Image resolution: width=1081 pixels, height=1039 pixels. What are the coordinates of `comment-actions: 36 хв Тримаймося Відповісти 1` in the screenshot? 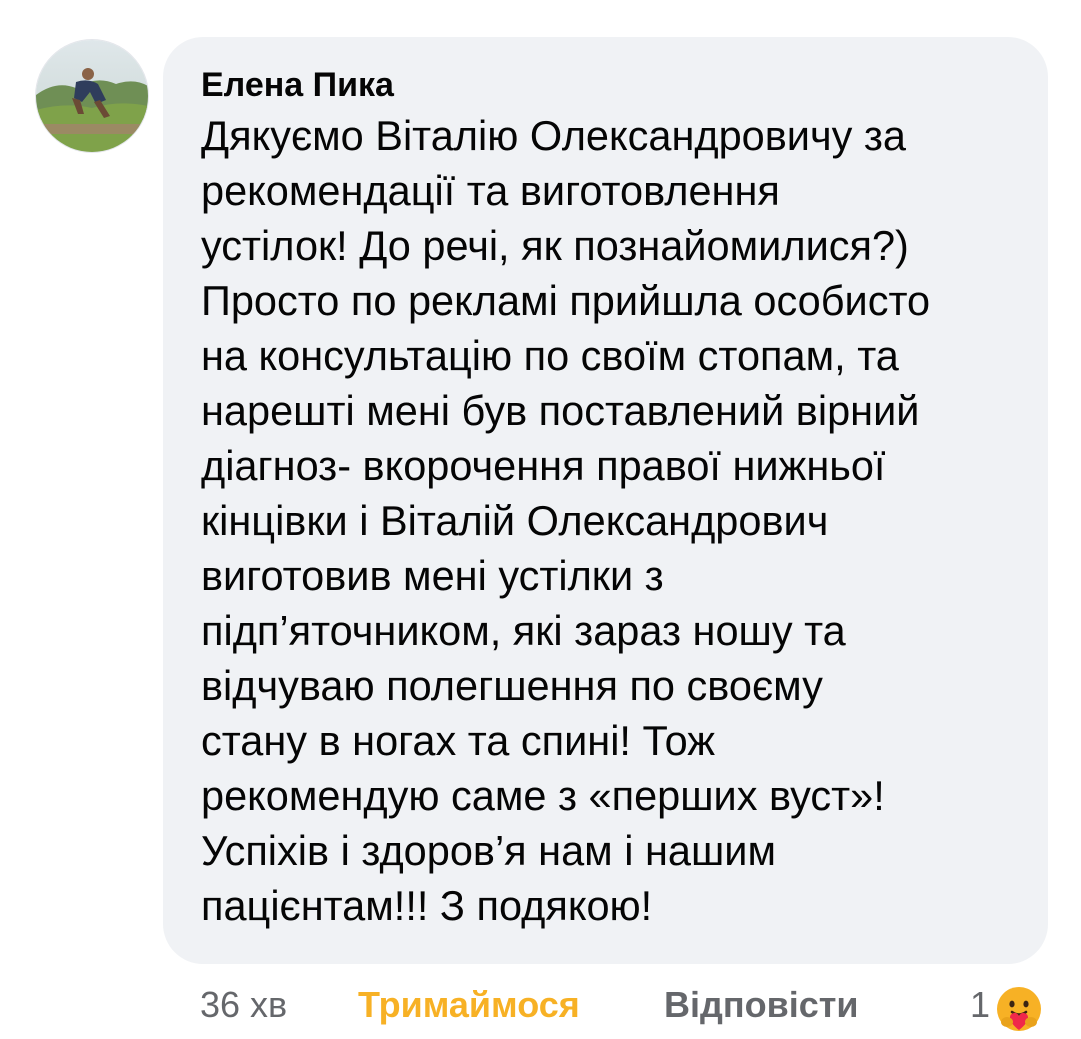 It's located at (540, 1005).